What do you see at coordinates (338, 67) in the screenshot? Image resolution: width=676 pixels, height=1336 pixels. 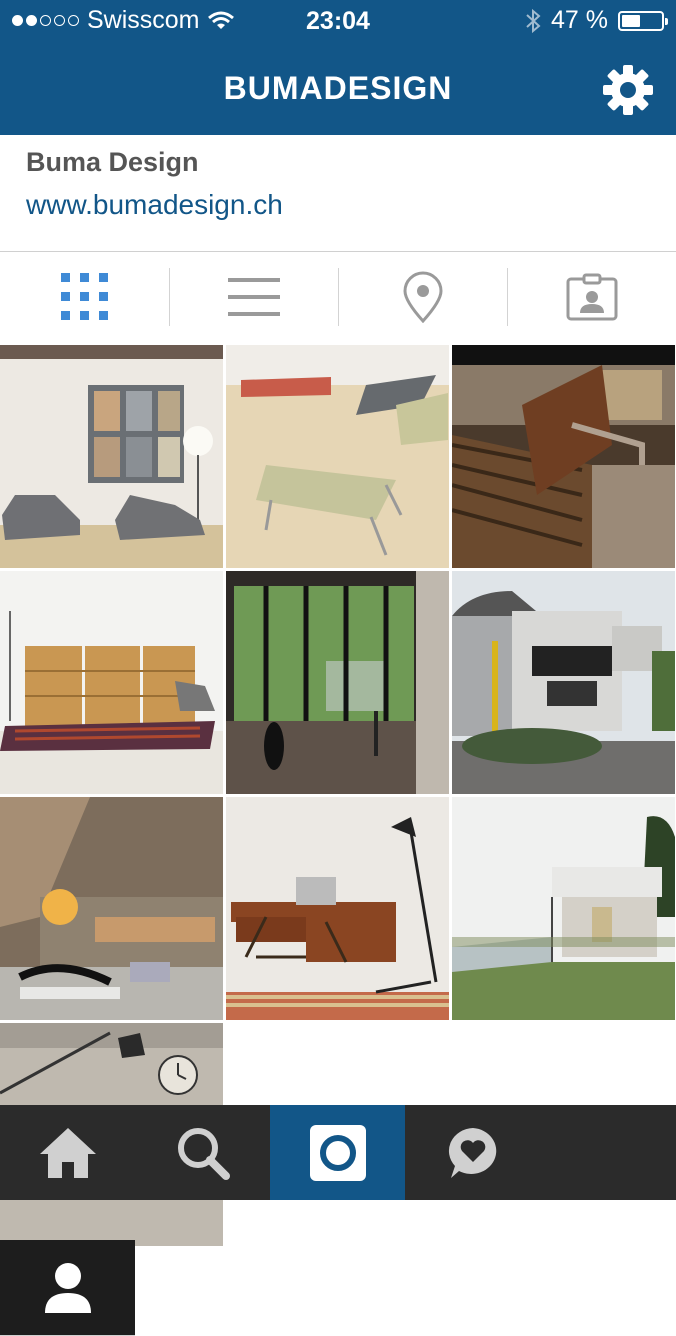 I see `top-bar: Swisscom 23:04 47 % BUMADESIGN` at bounding box center [338, 67].